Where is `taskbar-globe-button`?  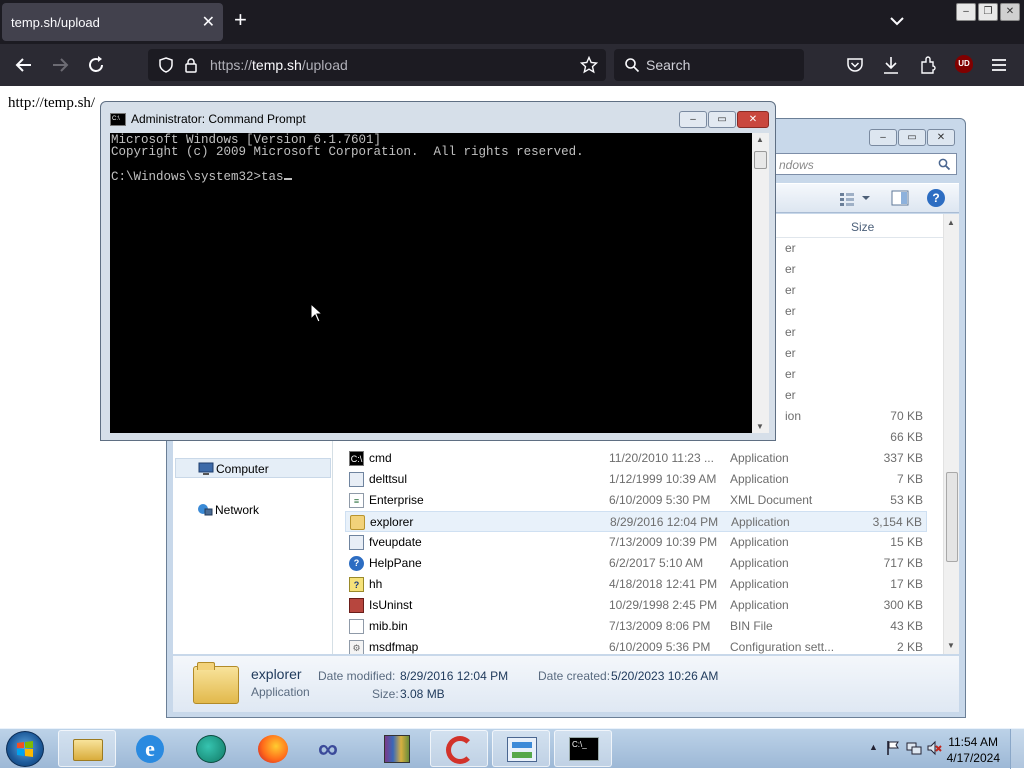
taskbar-globe-button is located at coordinates (211, 748).